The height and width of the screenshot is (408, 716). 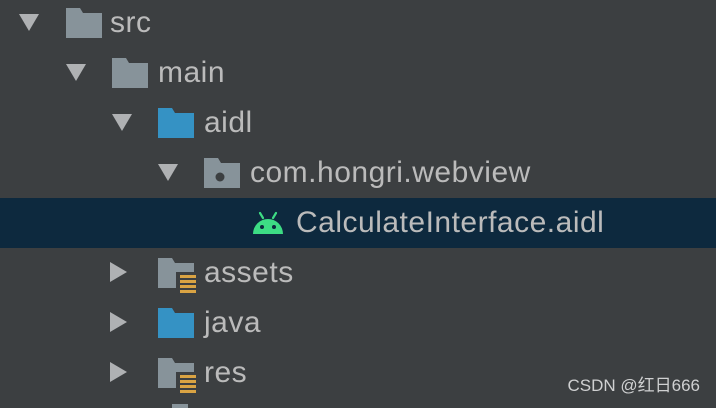 What do you see at coordinates (192, 72) in the screenshot?
I see `tree-node-label: main` at bounding box center [192, 72].